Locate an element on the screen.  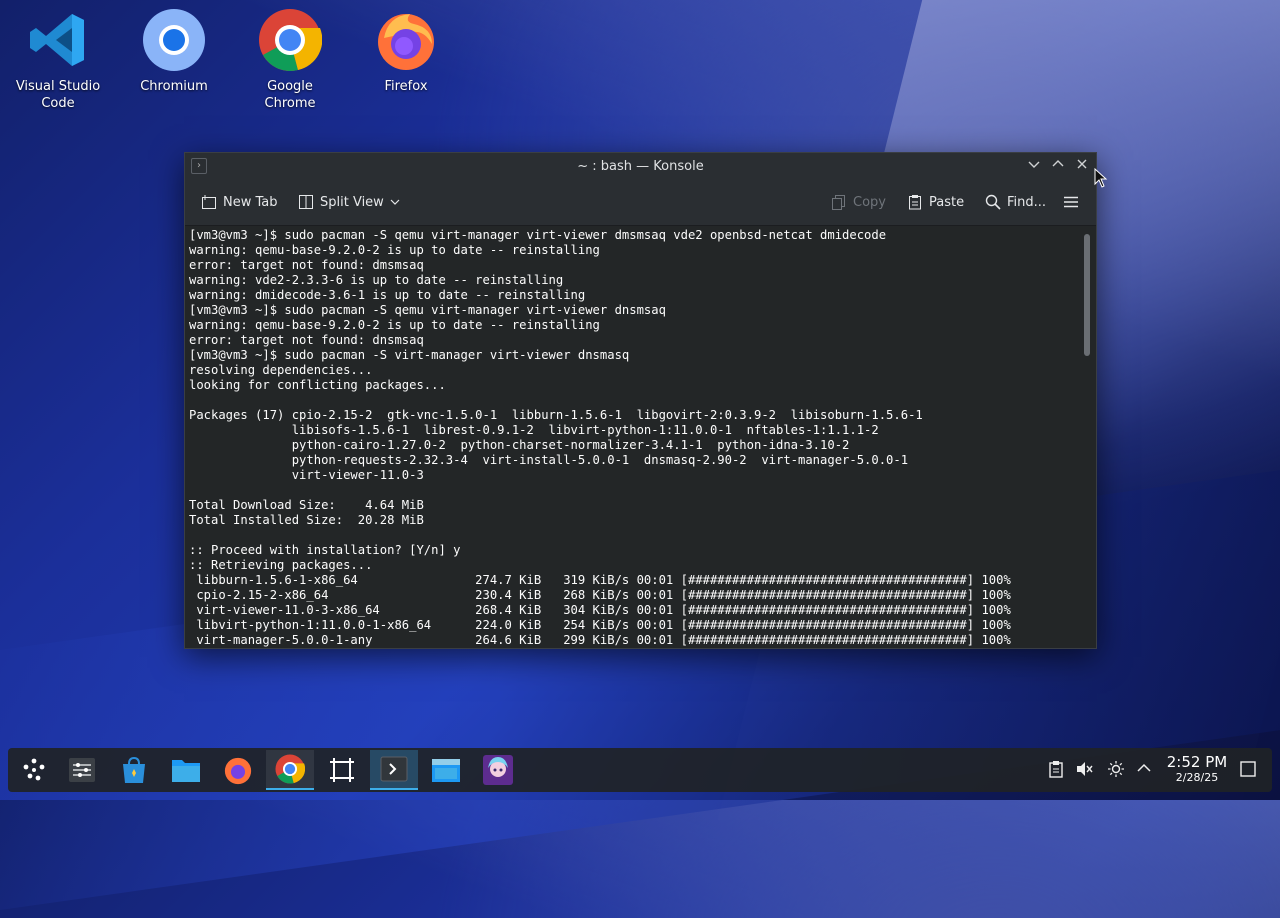
desktop-icon-chromium: Chromium is located at coordinates (174, 51).